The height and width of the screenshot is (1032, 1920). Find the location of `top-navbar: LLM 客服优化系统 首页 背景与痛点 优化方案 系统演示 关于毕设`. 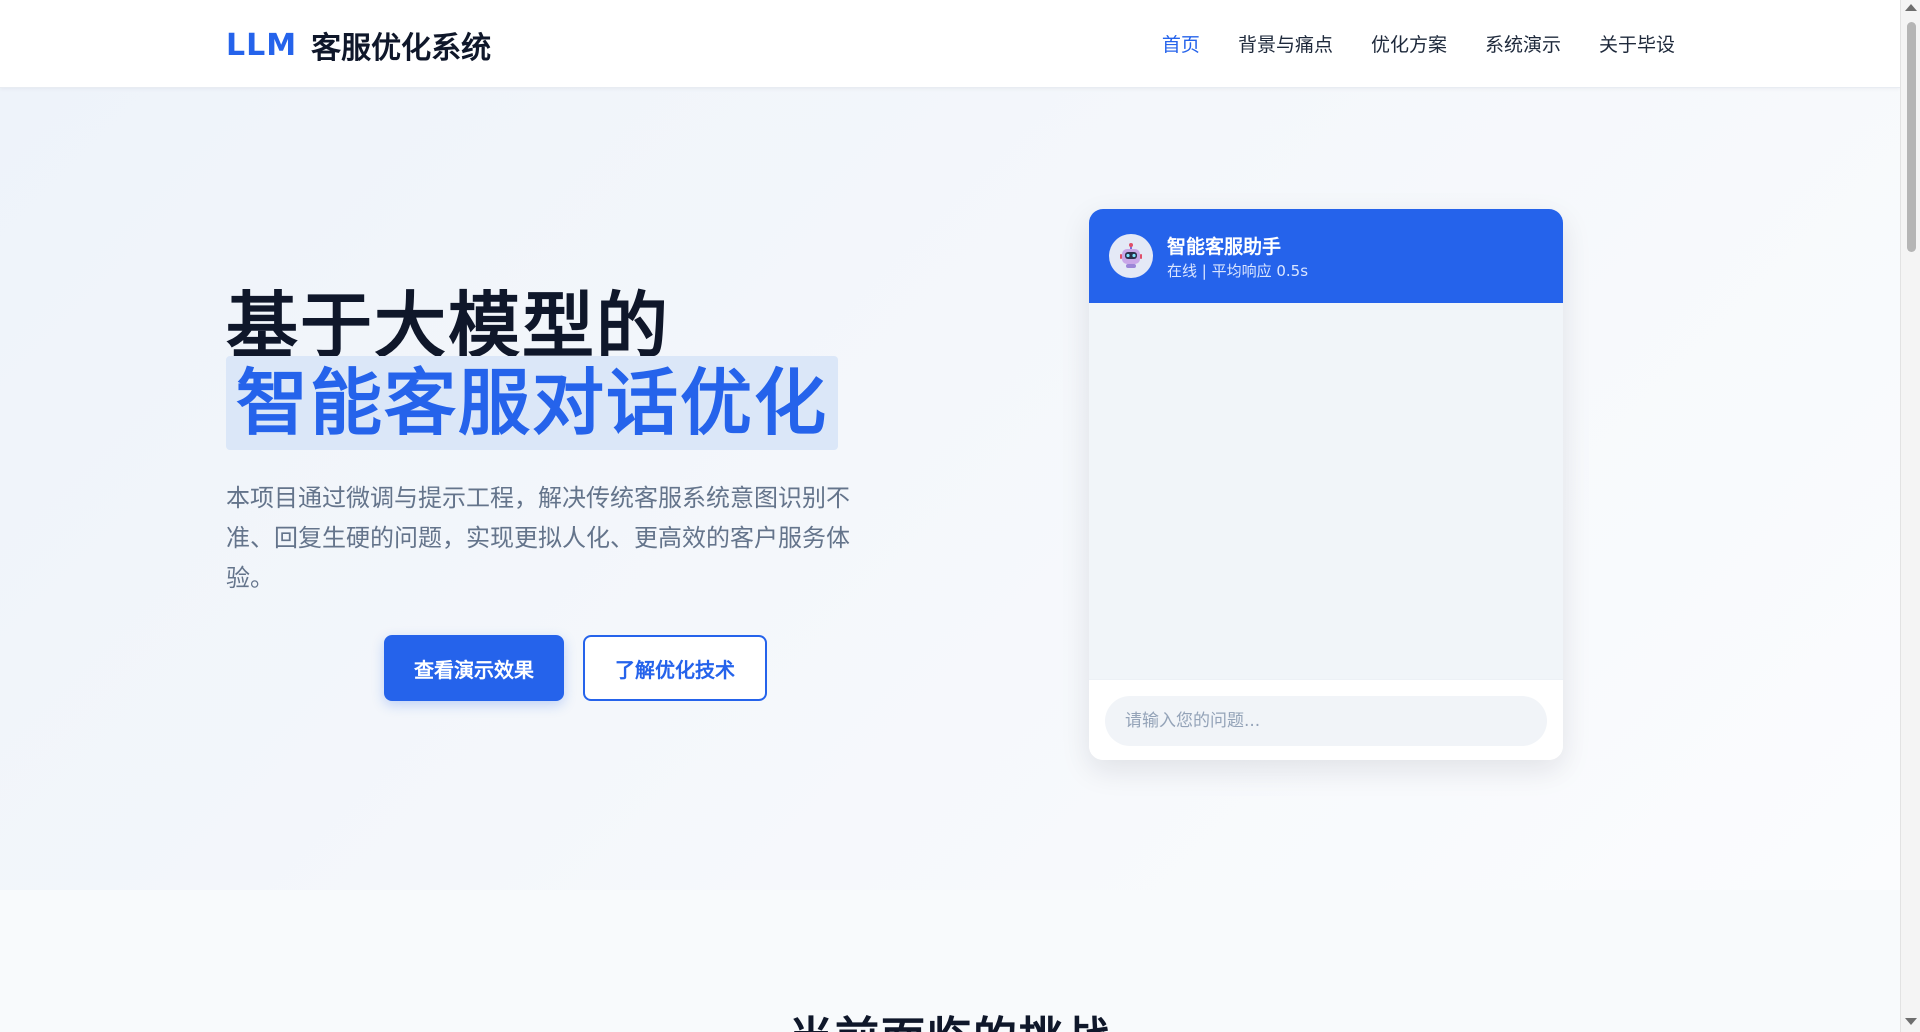

top-navbar: LLM 客服优化系统 首页 背景与痛点 优化方案 系统演示 关于毕设 is located at coordinates (950, 44).